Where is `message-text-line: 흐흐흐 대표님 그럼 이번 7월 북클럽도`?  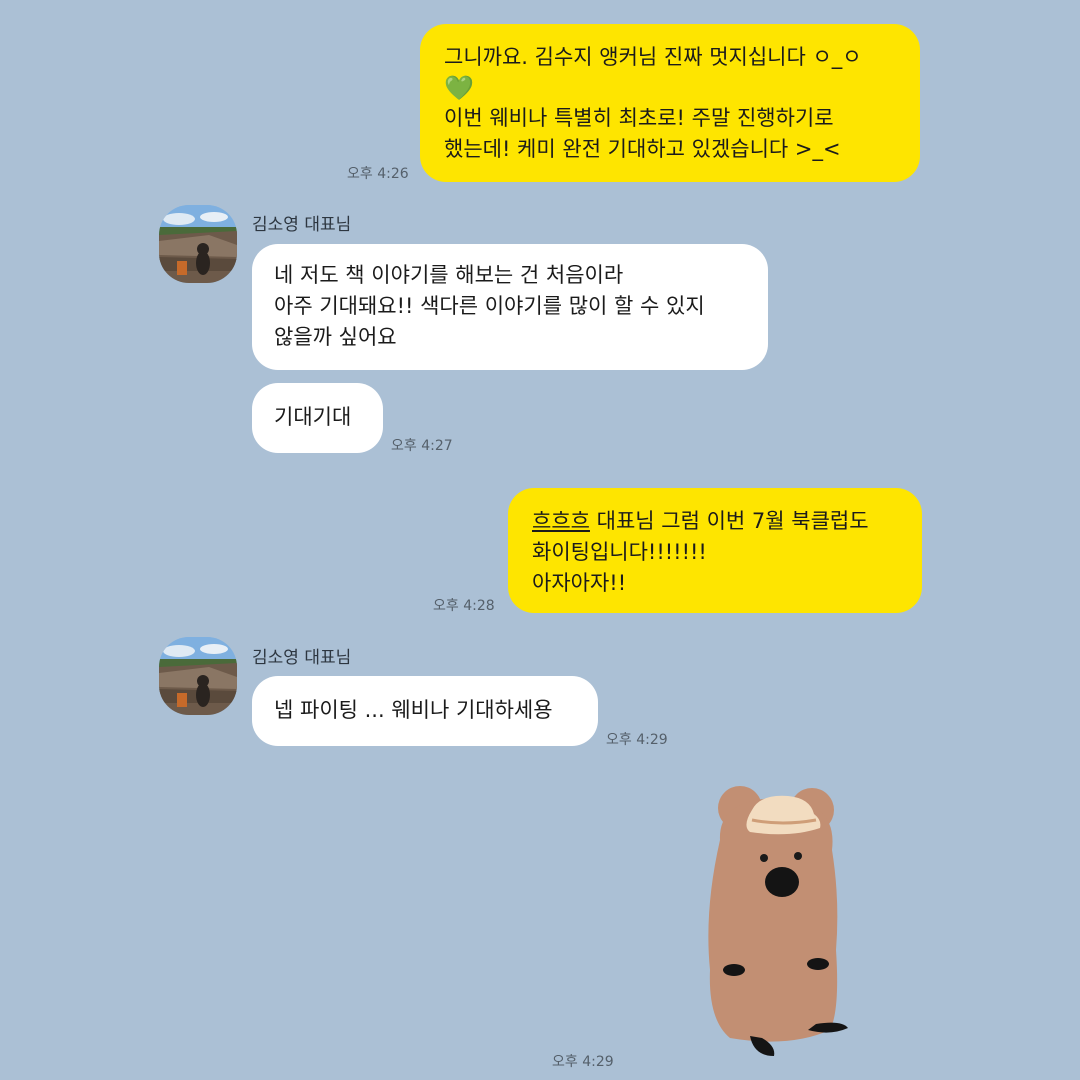
message-text-line: 흐흐흐 대표님 그럼 이번 7월 북클럽도 is located at coordinates (718, 521).